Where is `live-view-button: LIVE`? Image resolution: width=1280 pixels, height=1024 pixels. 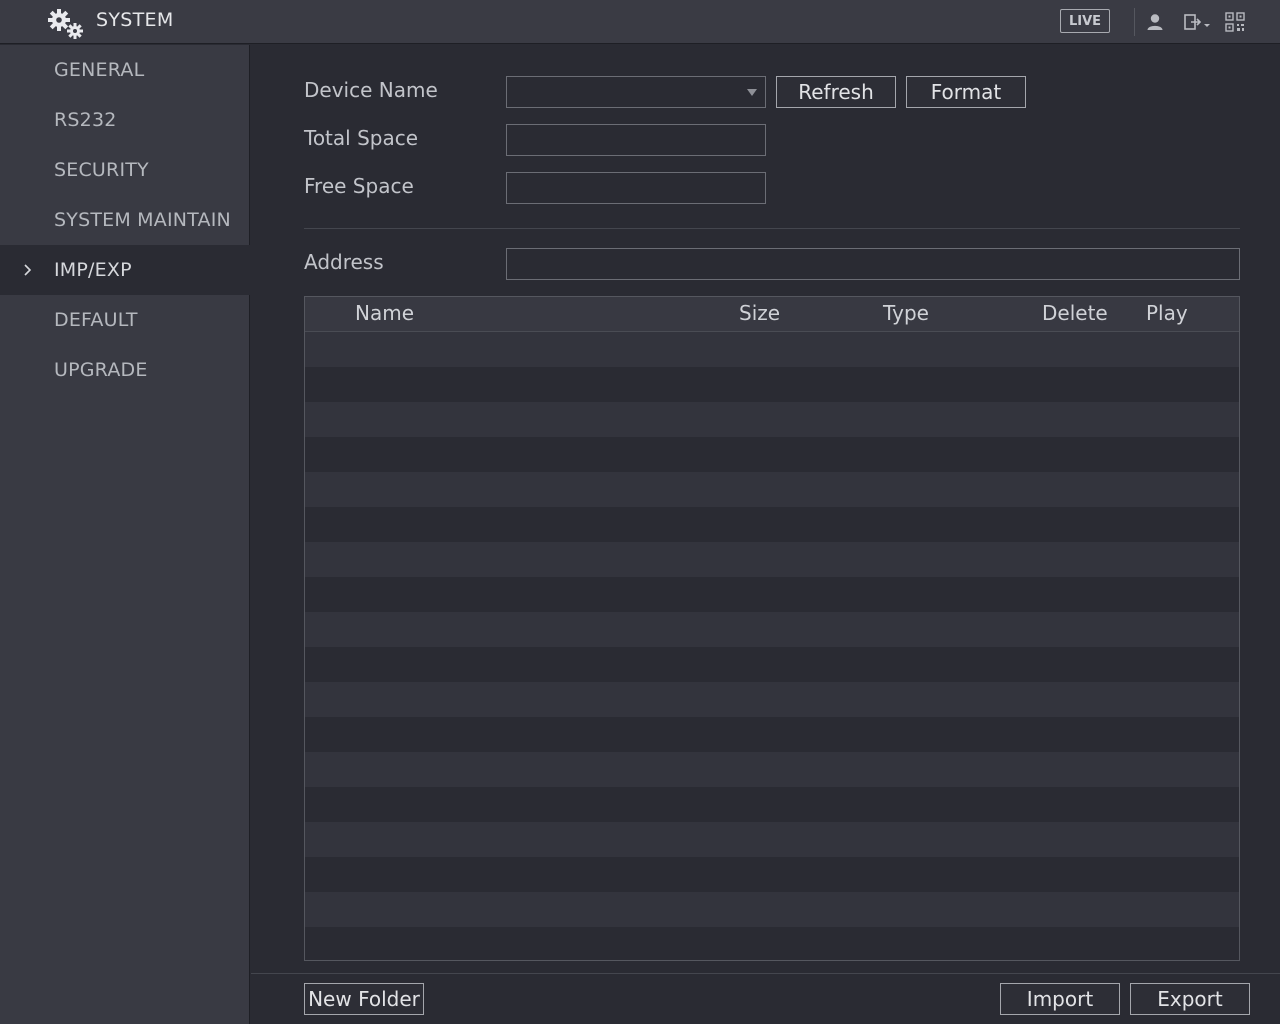
live-view-button: LIVE is located at coordinates (1085, 21).